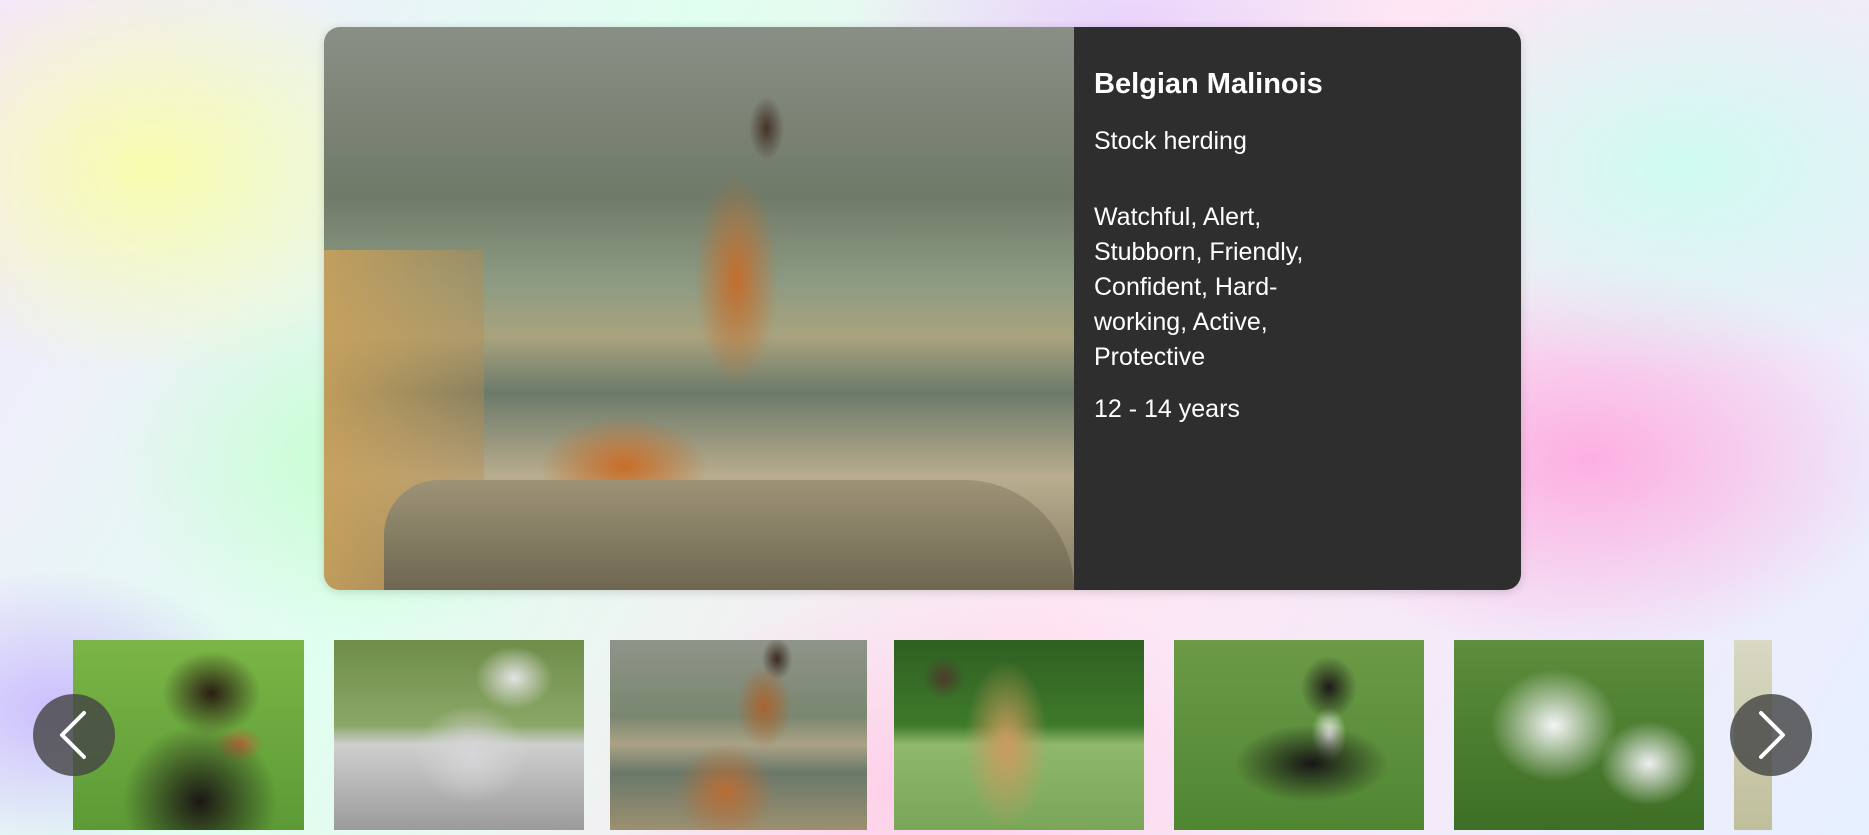 The width and height of the screenshot is (1869, 835). What do you see at coordinates (1208, 84) in the screenshot?
I see `breed-name: Belgian Malinois` at bounding box center [1208, 84].